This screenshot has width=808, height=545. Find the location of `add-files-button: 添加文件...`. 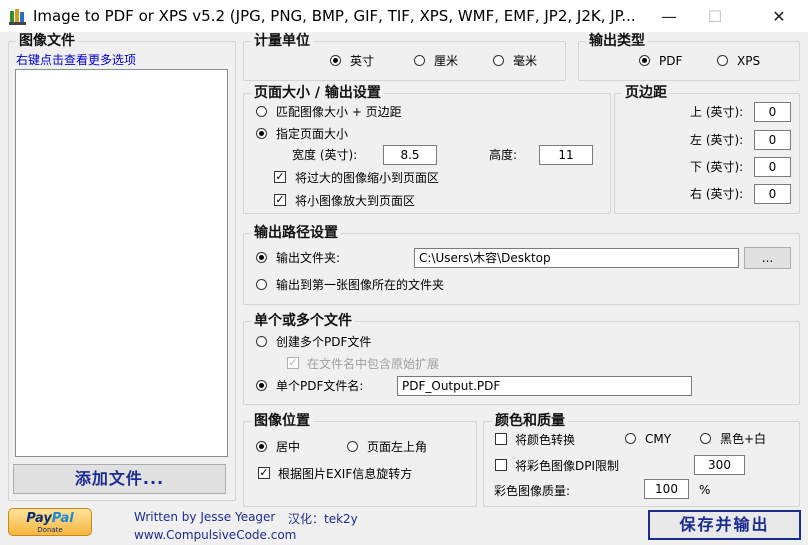

add-files-button: 添加文件... is located at coordinates (119, 479).